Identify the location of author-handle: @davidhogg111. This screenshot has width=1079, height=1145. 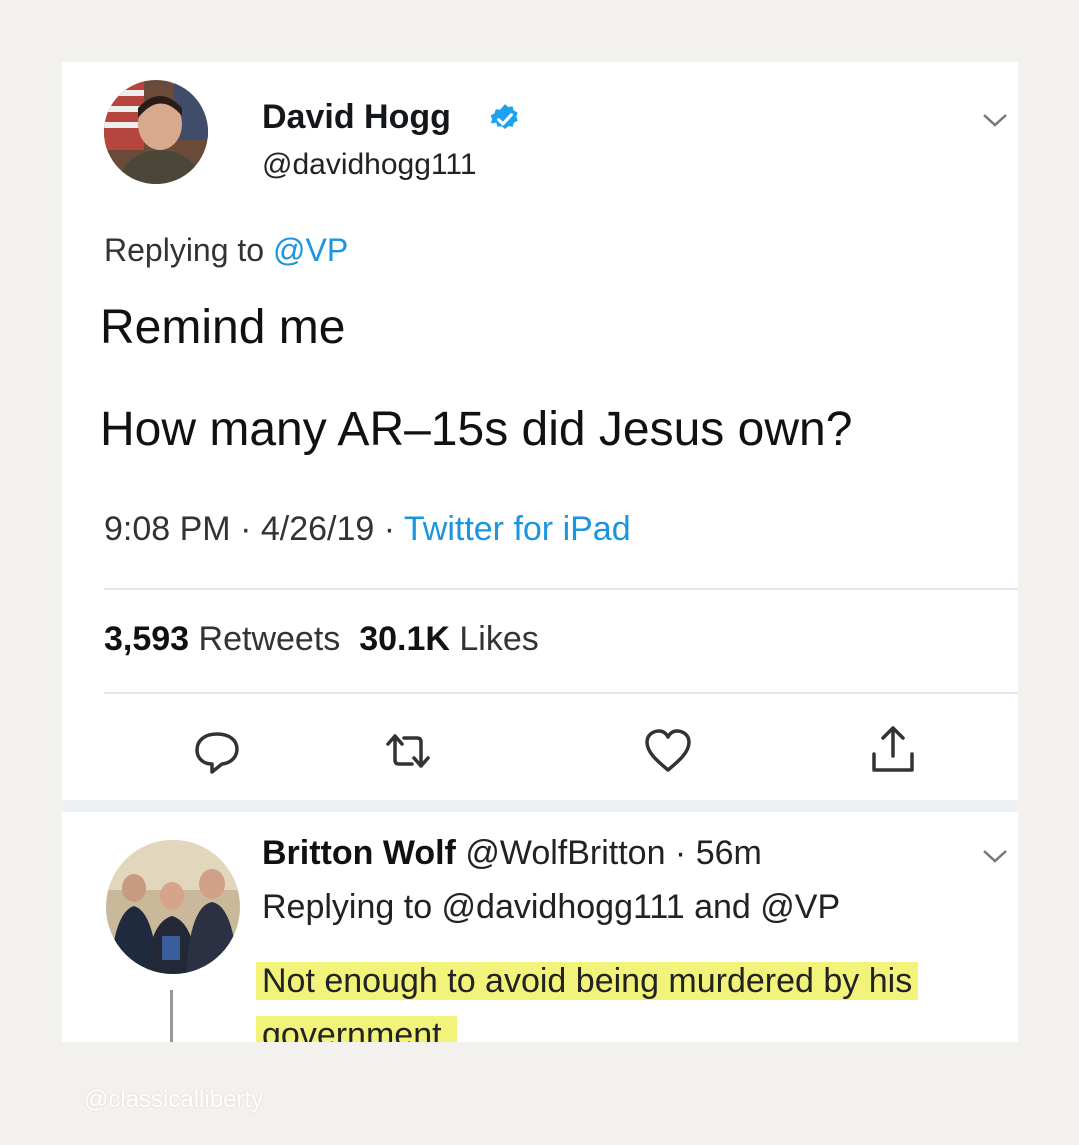
(369, 165).